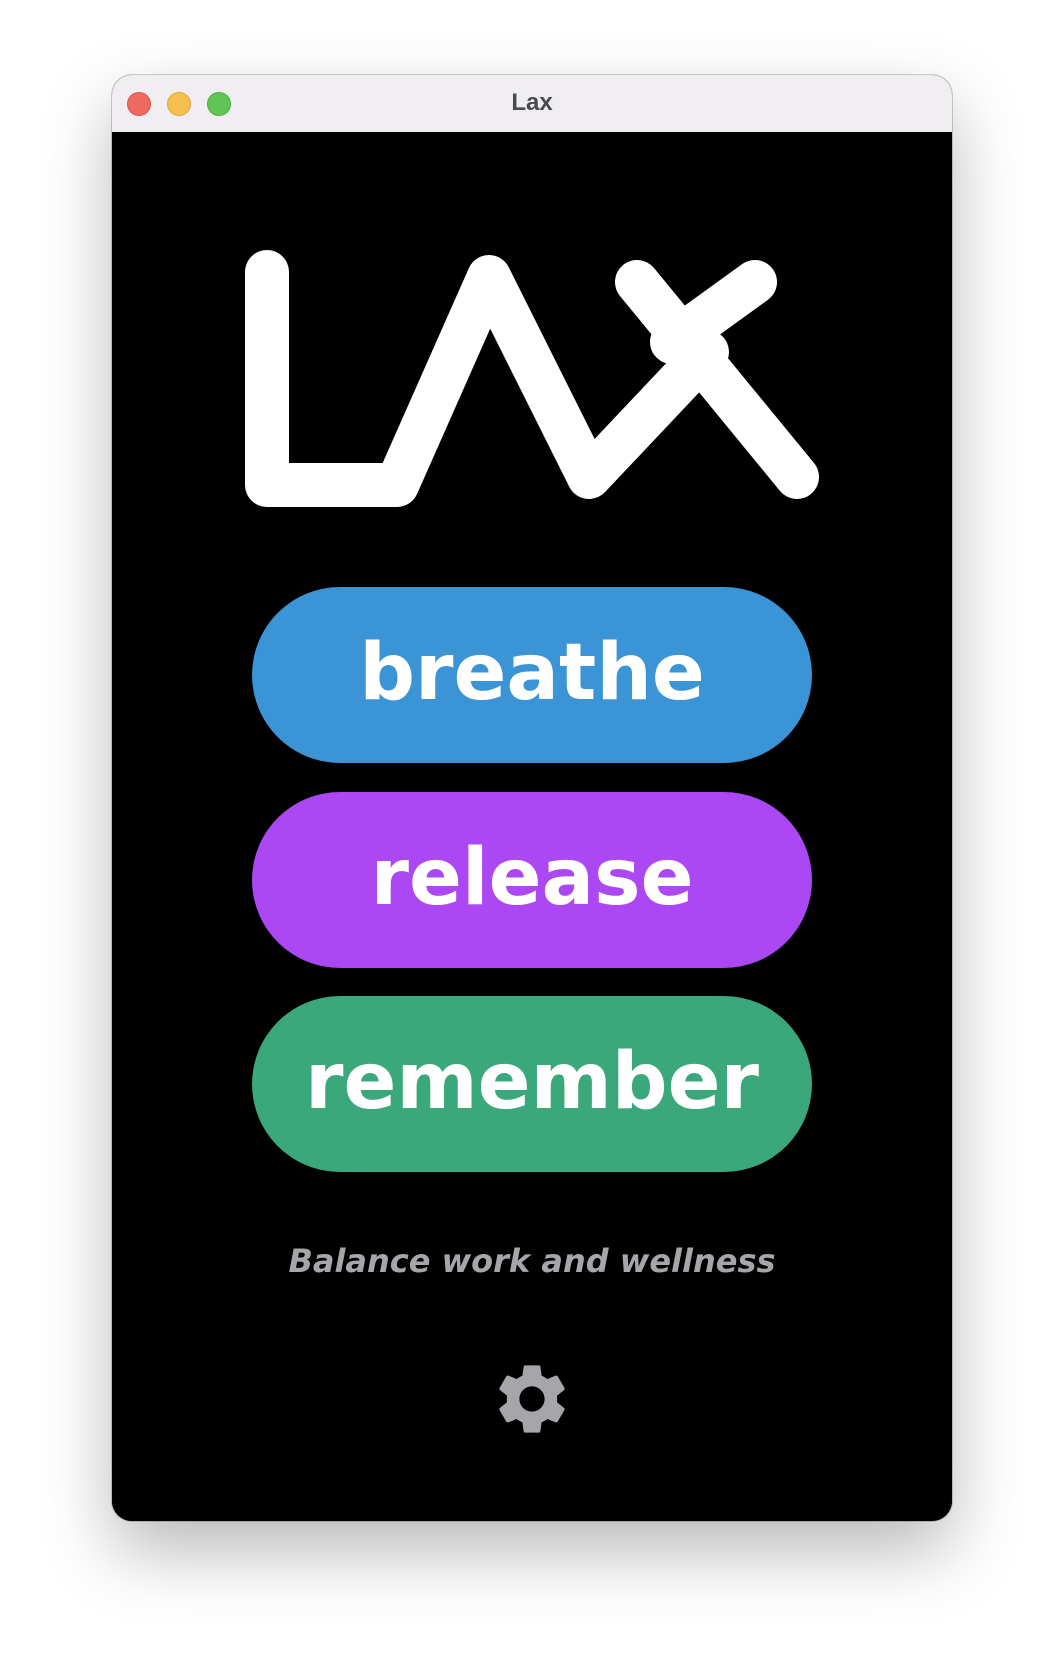 This screenshot has width=1064, height=1670. I want to click on remember-button: remember, so click(532, 1084).